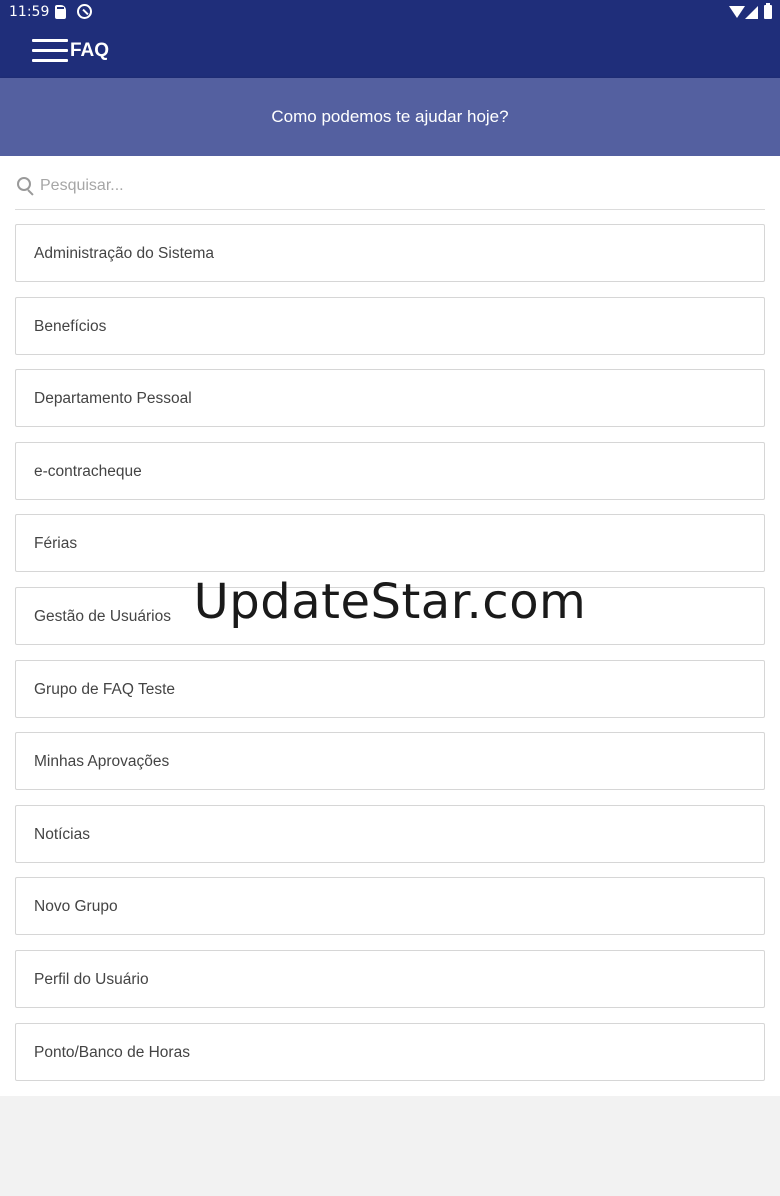  I want to click on page-title: FAQ, so click(90, 50).